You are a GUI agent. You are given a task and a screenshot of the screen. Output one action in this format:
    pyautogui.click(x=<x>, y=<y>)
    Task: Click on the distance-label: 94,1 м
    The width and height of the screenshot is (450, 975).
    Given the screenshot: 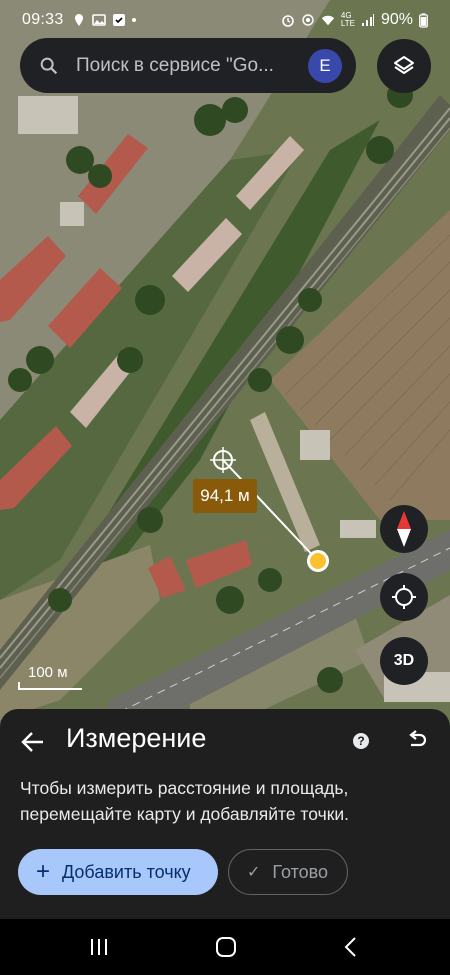 What is the action you would take?
    pyautogui.click(x=225, y=496)
    